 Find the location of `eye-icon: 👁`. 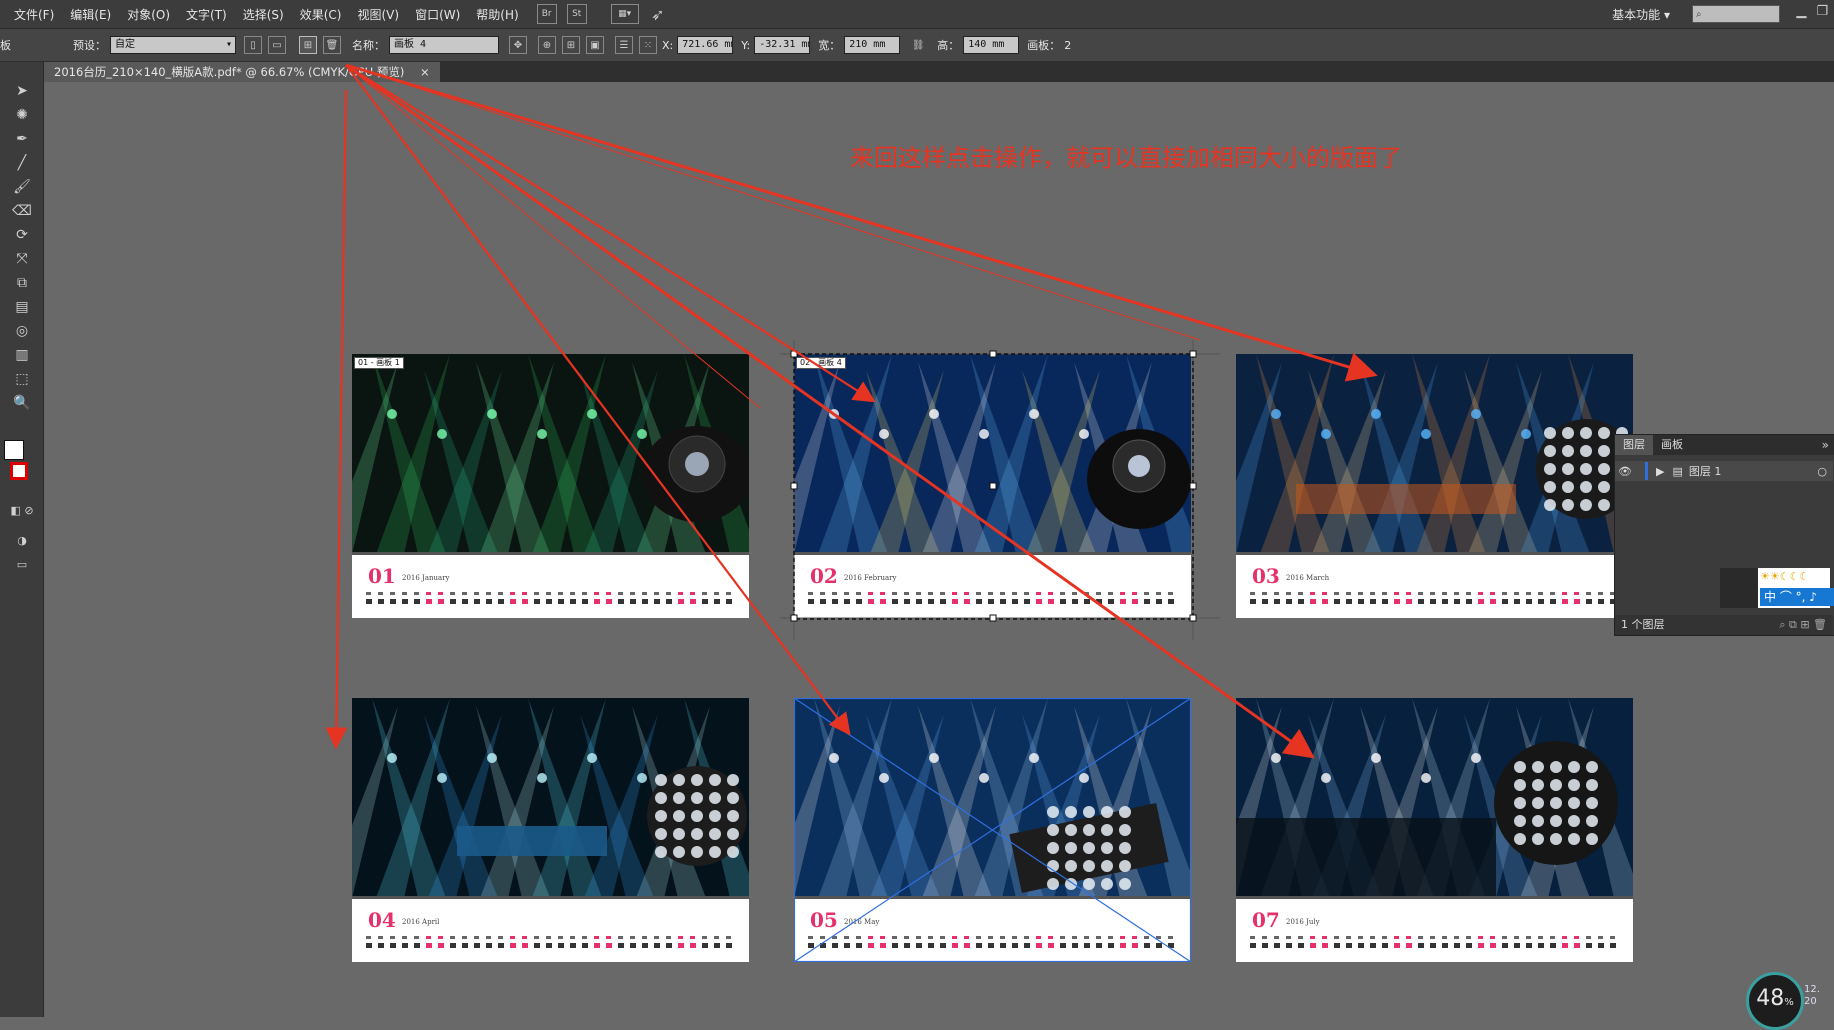

eye-icon: 👁 is located at coordinates (1625, 471).